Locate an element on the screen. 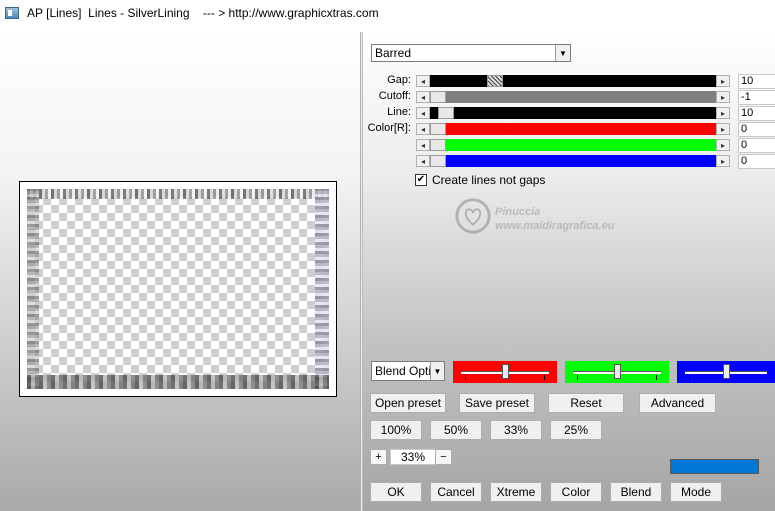 Image resolution: width=775 pixels, height=511 pixels. red-blend-slider is located at coordinates (505, 372).